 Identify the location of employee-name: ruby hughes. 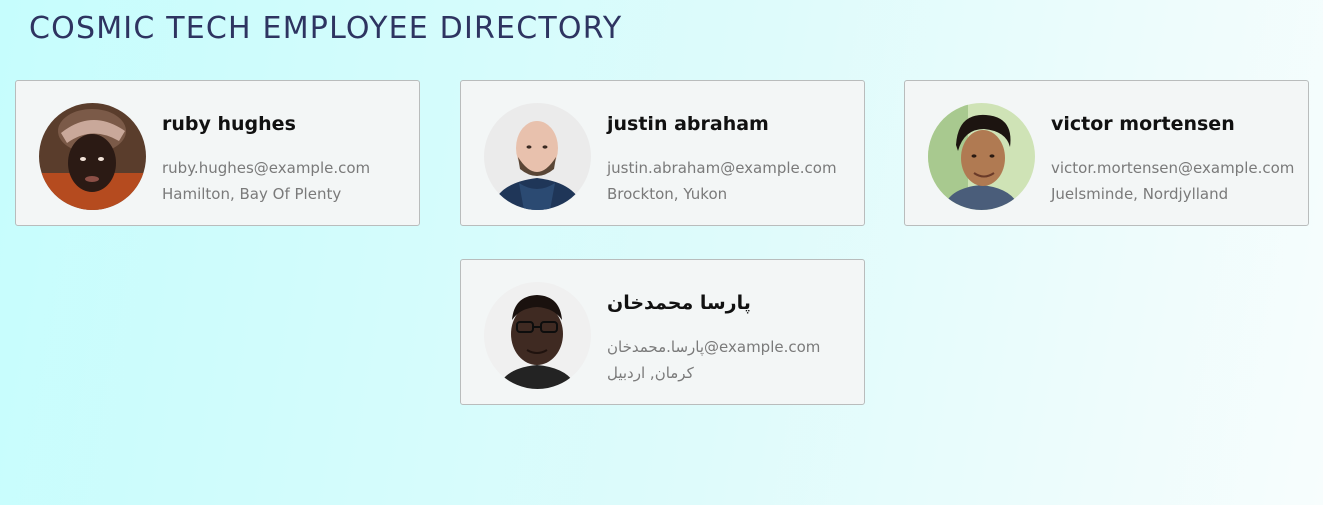
(229, 124).